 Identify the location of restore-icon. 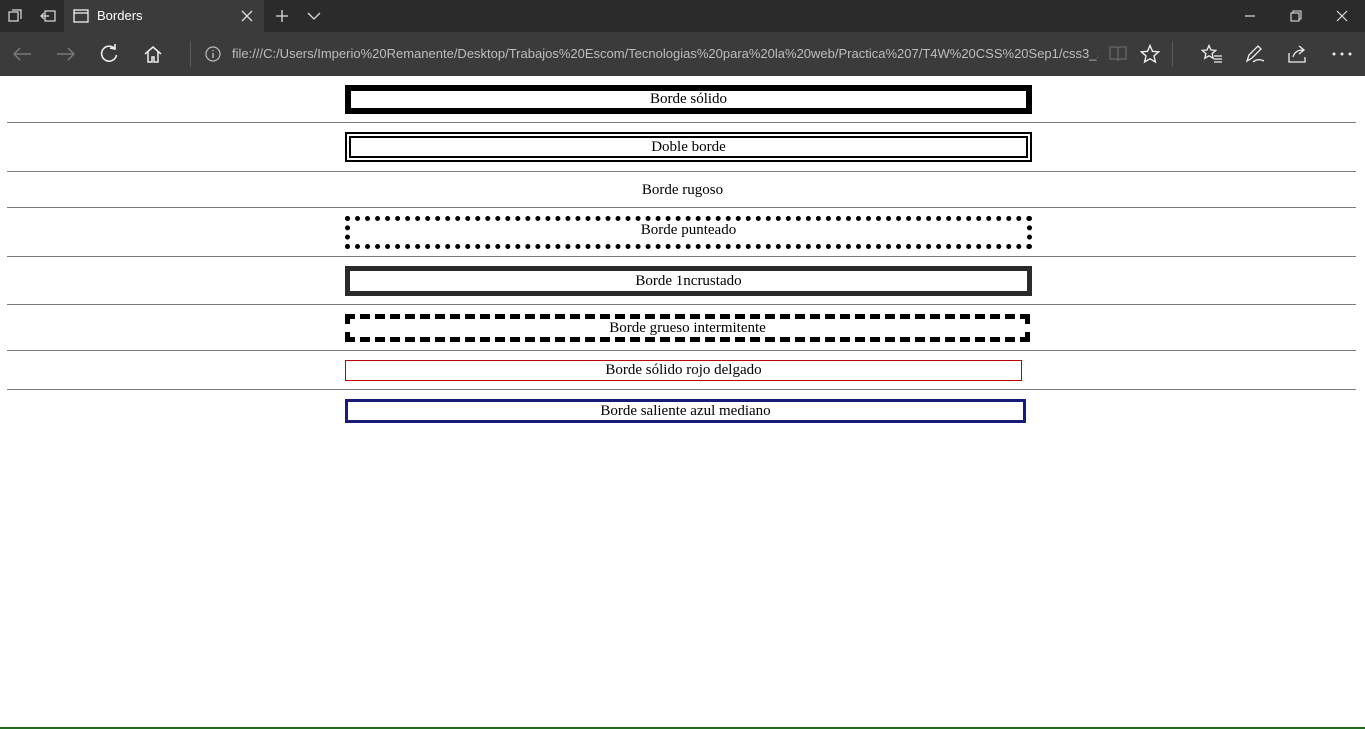
(1296, 16).